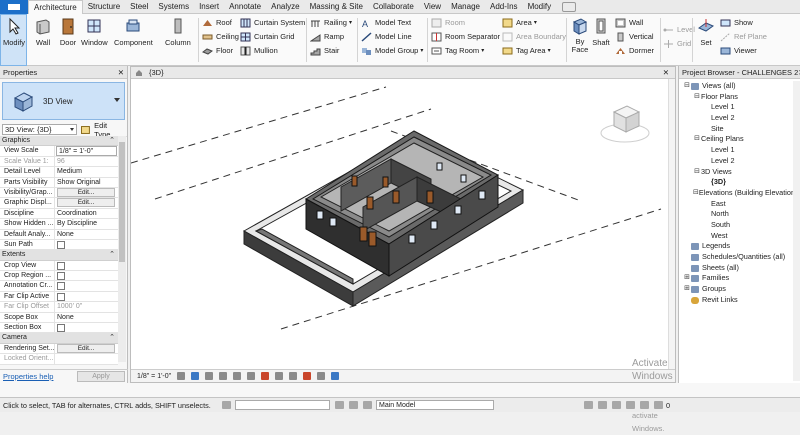  I want to click on ceiling-button: Ceiling, so click(220, 36).